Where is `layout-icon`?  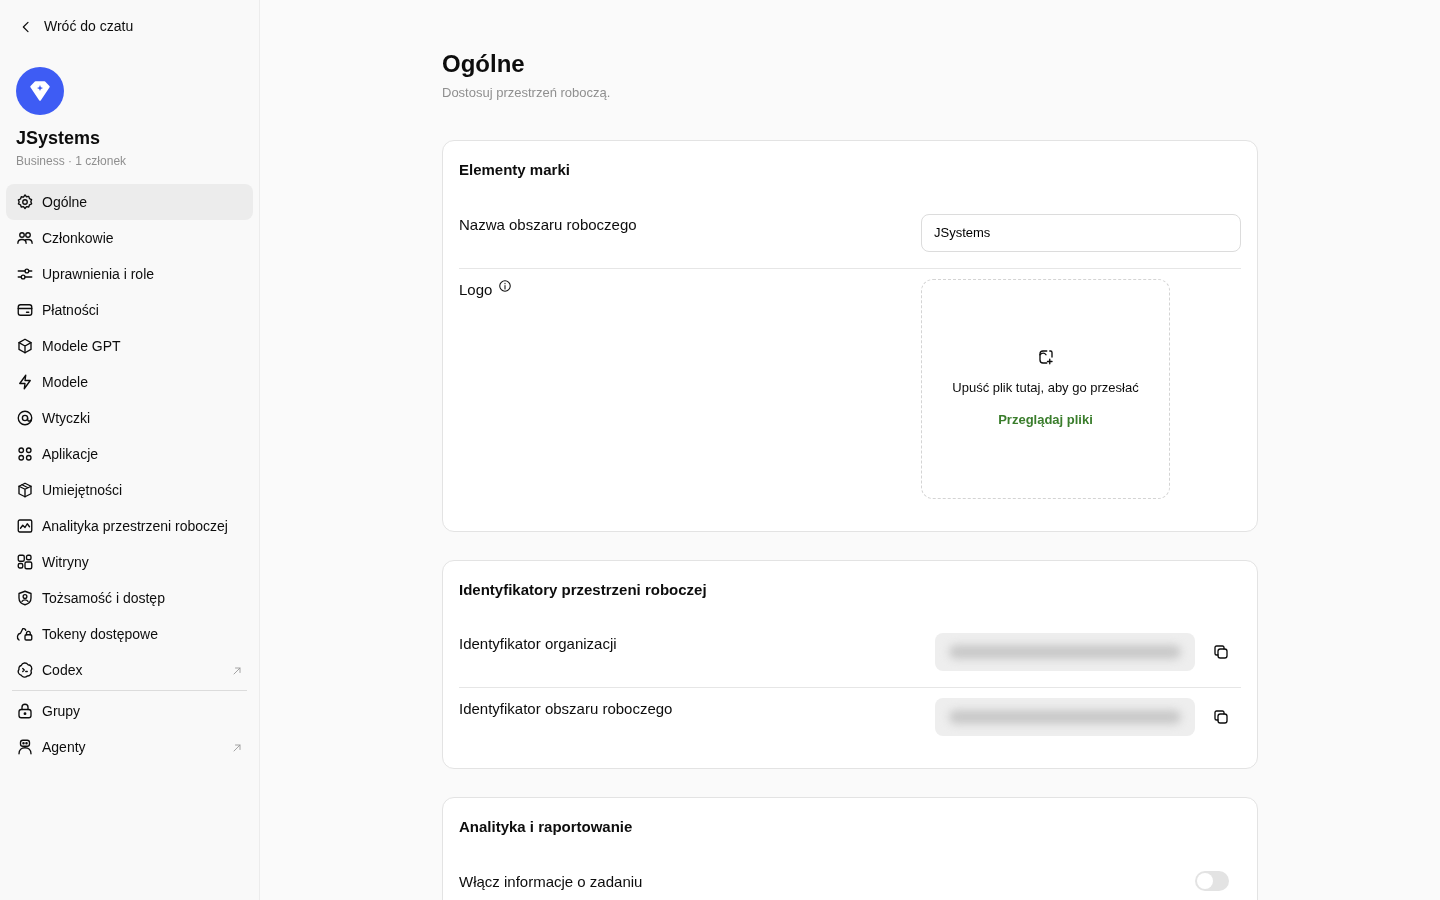 layout-icon is located at coordinates (25, 562).